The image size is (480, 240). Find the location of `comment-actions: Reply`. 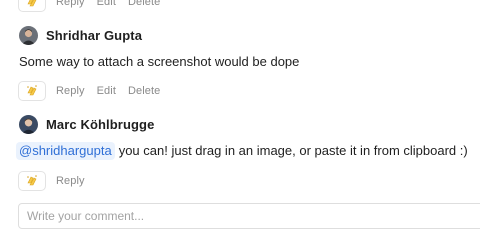

comment-actions: Reply is located at coordinates (51, 181).